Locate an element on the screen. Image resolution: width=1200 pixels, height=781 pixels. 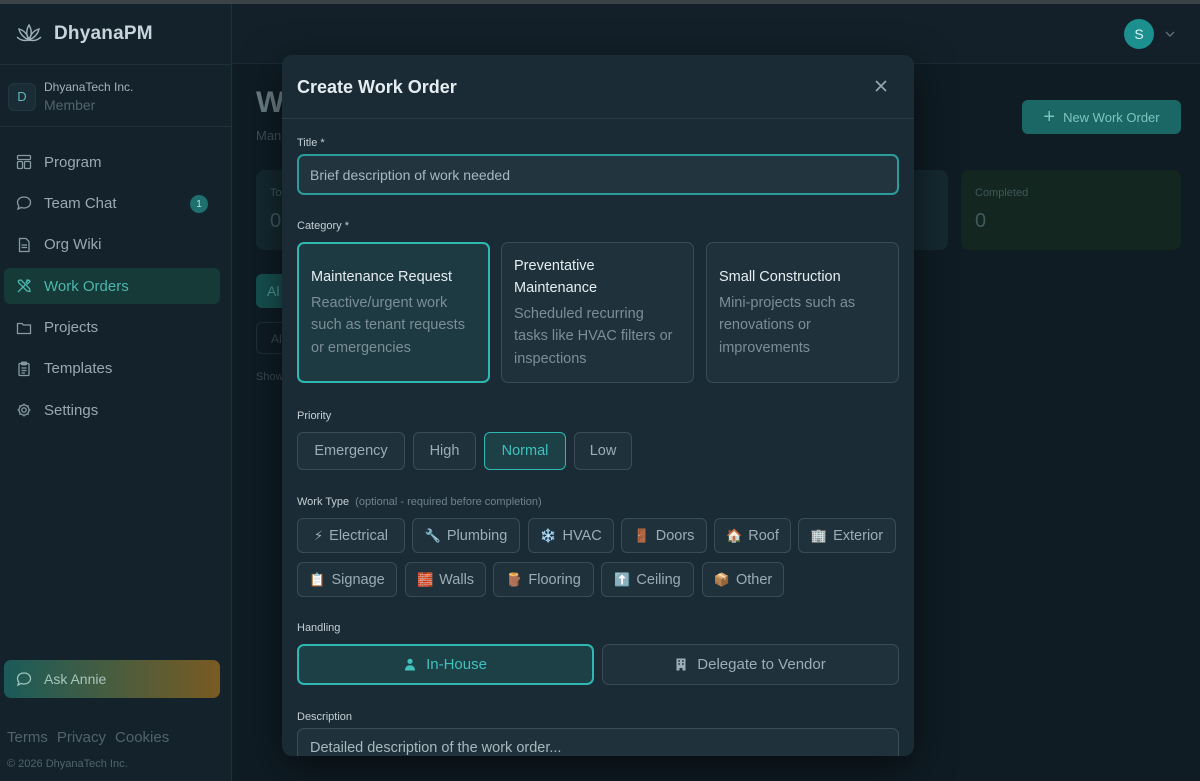
unread-badge: 1 is located at coordinates (199, 204).